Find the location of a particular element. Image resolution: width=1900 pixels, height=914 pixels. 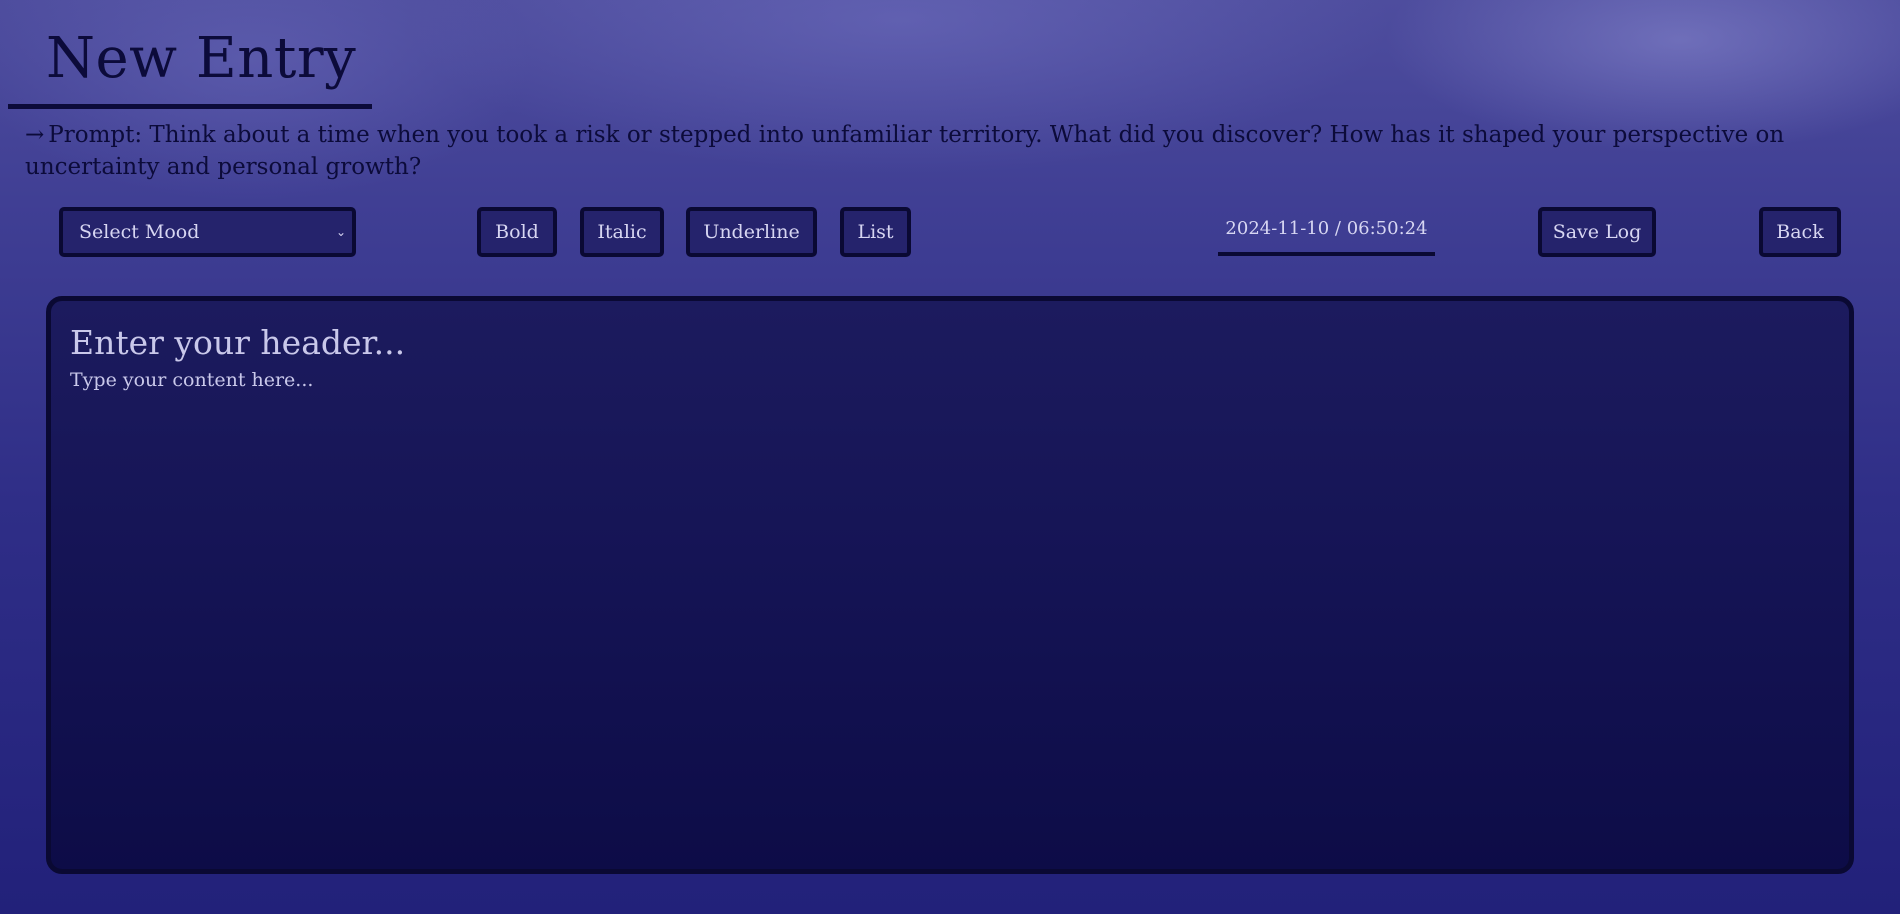

list-button: List is located at coordinates (875, 232).